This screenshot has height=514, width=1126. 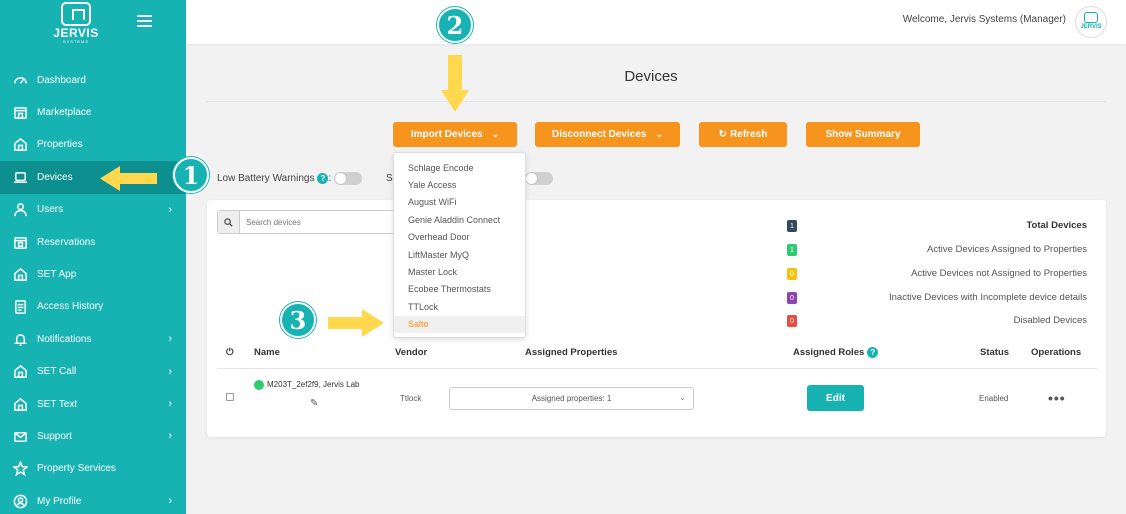 What do you see at coordinates (93, 404) in the screenshot?
I see `sidebar-item-set-text: SET Text ›` at bounding box center [93, 404].